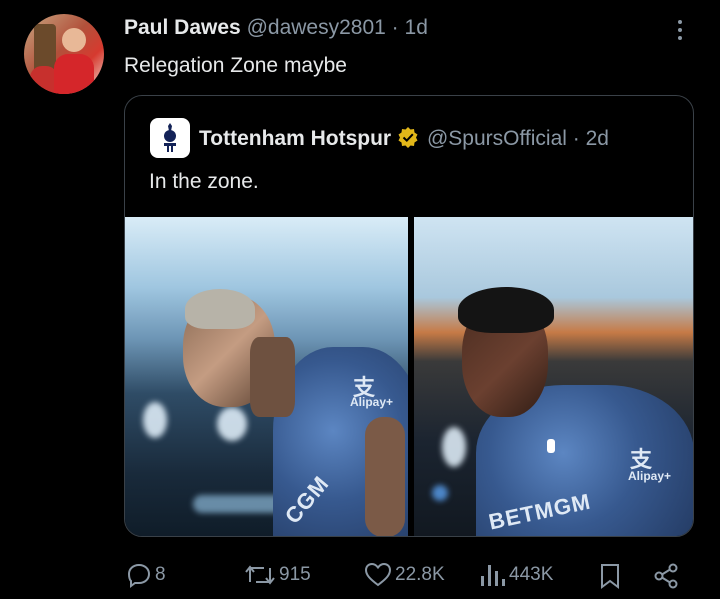 Image resolution: width=720 pixels, height=599 pixels. What do you see at coordinates (420, 574) in the screenshot?
I see `like-count: 22.8K` at bounding box center [420, 574].